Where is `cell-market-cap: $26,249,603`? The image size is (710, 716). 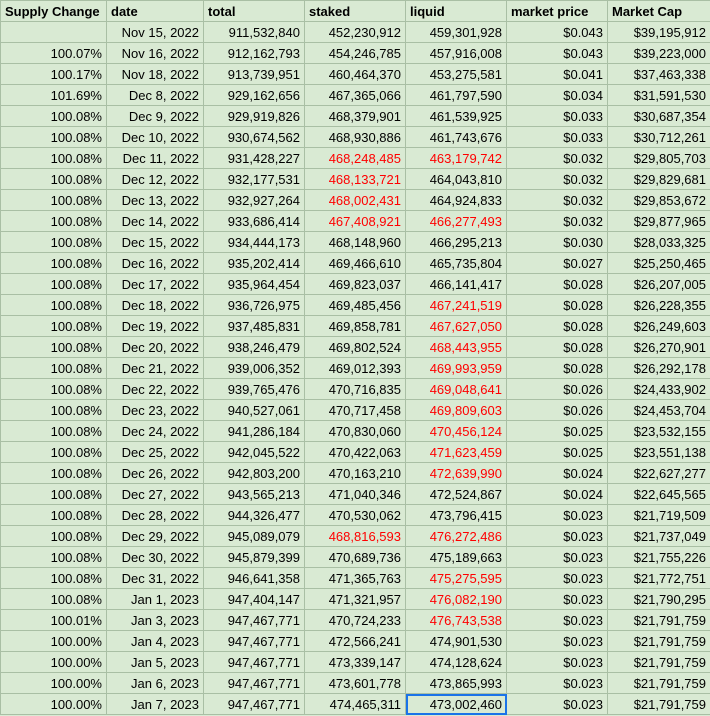 cell-market-cap: $26,249,603 is located at coordinates (658, 326).